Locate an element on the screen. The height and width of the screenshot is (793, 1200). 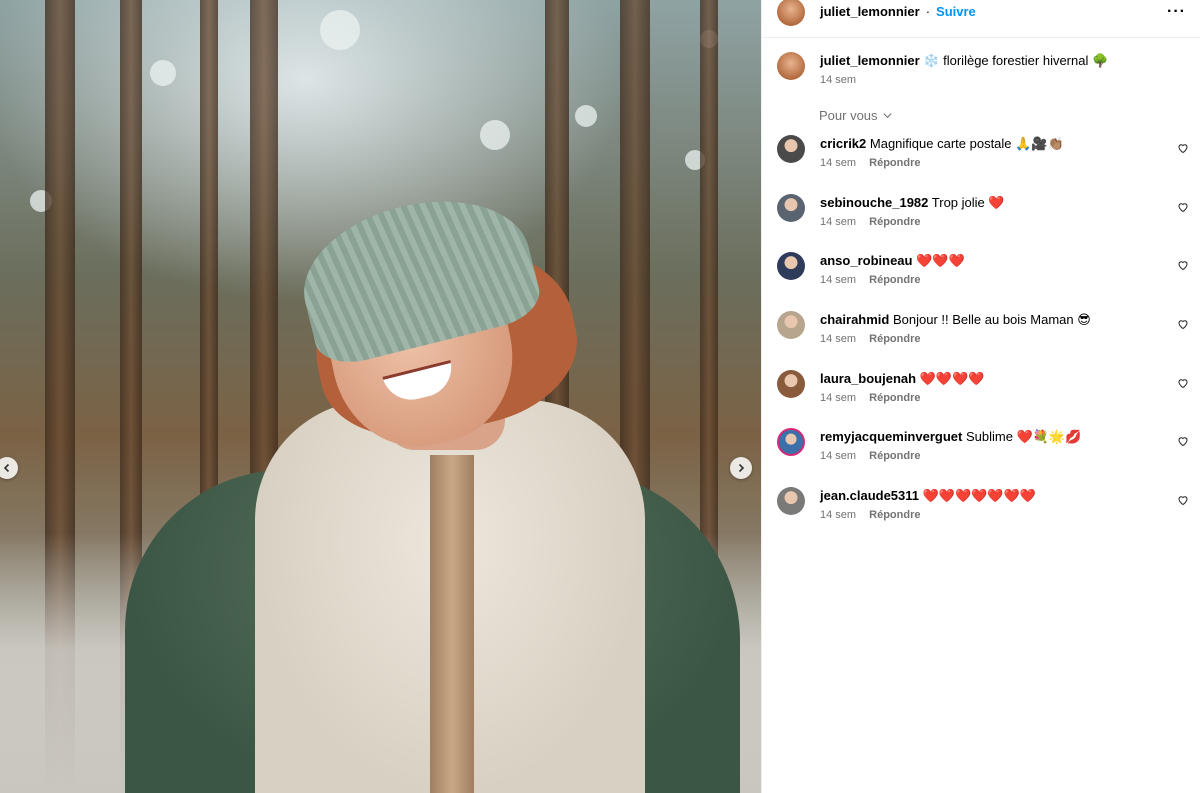
comment-sort-label: Pour vous is located at coordinates (848, 115).